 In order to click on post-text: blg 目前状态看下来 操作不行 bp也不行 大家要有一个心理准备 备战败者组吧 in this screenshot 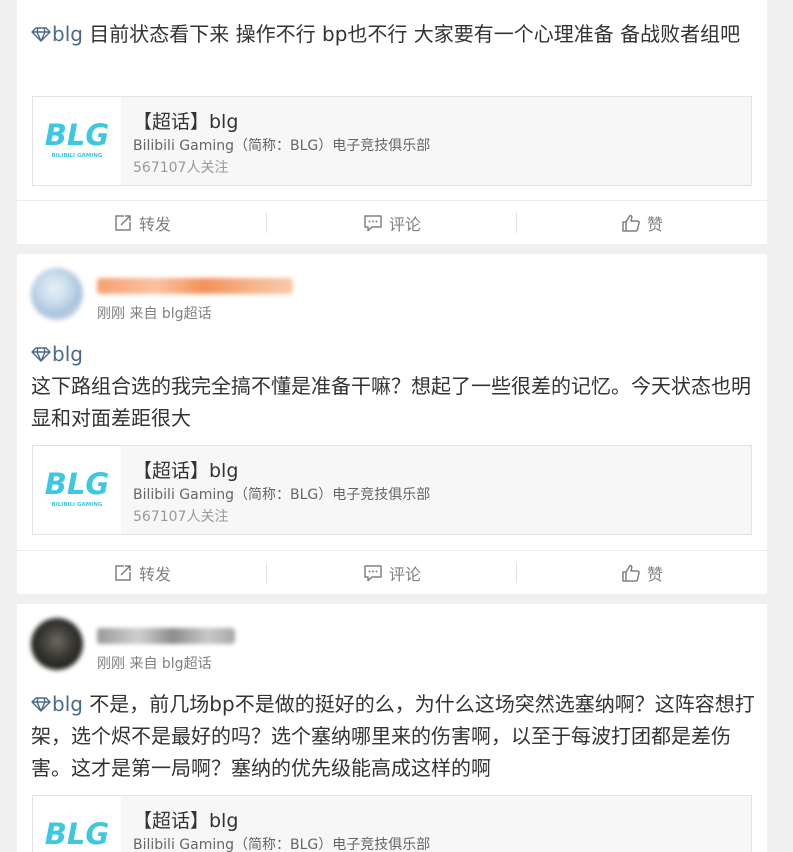, I will do `click(393, 34)`.